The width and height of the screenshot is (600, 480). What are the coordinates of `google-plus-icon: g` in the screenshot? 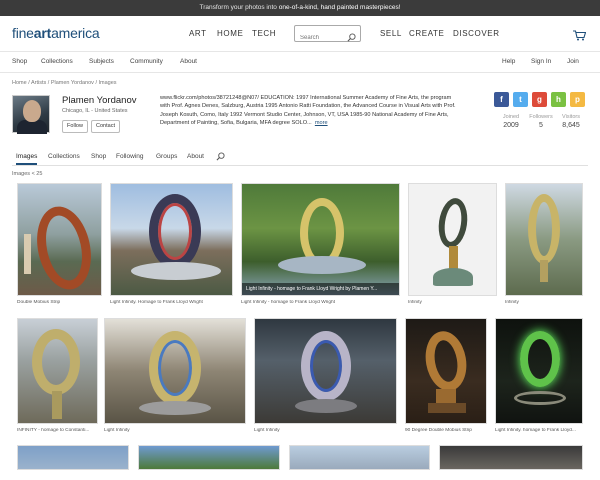 It's located at (539, 99).